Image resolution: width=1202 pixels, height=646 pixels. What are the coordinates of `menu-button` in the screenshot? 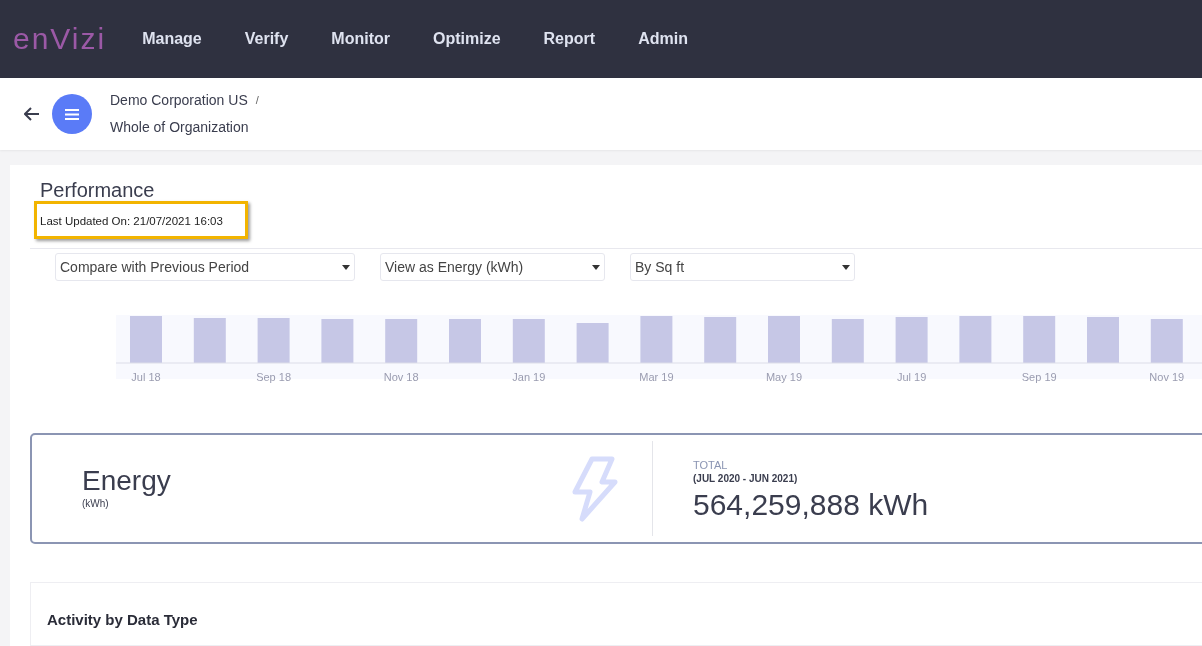 It's located at (72, 114).